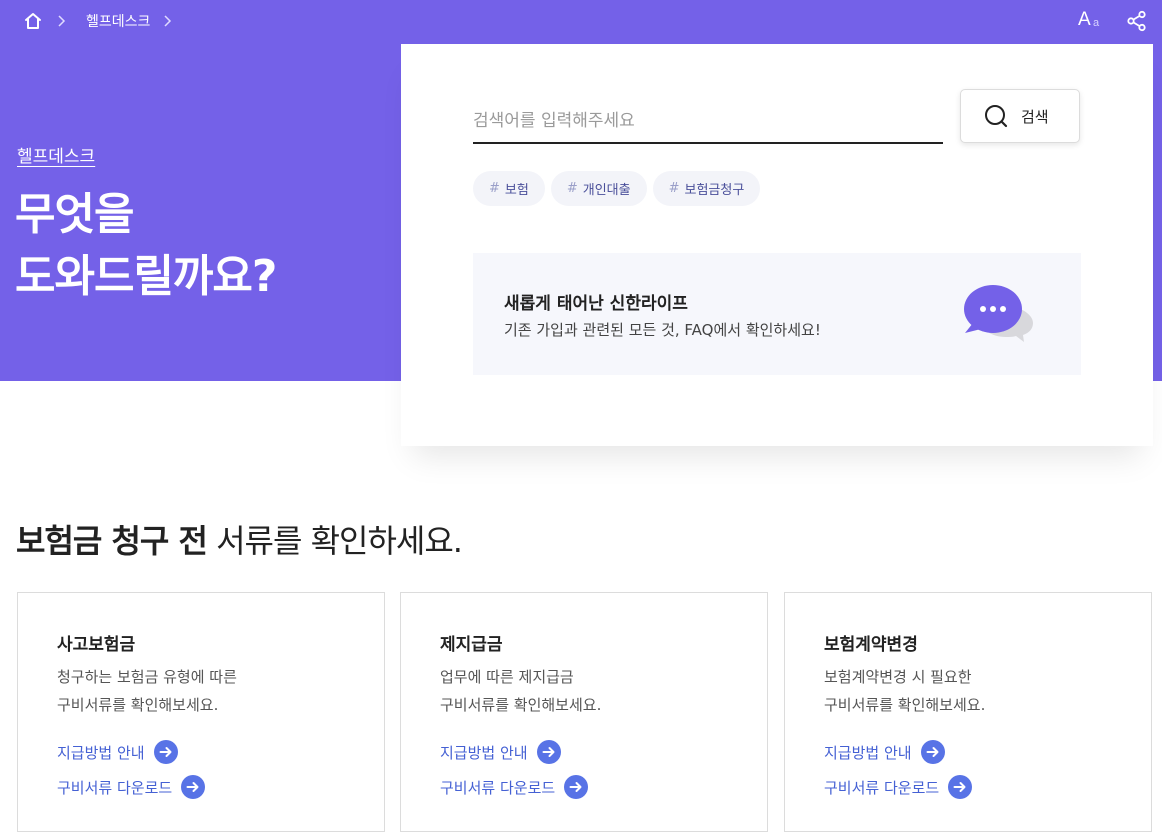 This screenshot has height=838, width=1162. What do you see at coordinates (996, 116) in the screenshot?
I see `search-icon` at bounding box center [996, 116].